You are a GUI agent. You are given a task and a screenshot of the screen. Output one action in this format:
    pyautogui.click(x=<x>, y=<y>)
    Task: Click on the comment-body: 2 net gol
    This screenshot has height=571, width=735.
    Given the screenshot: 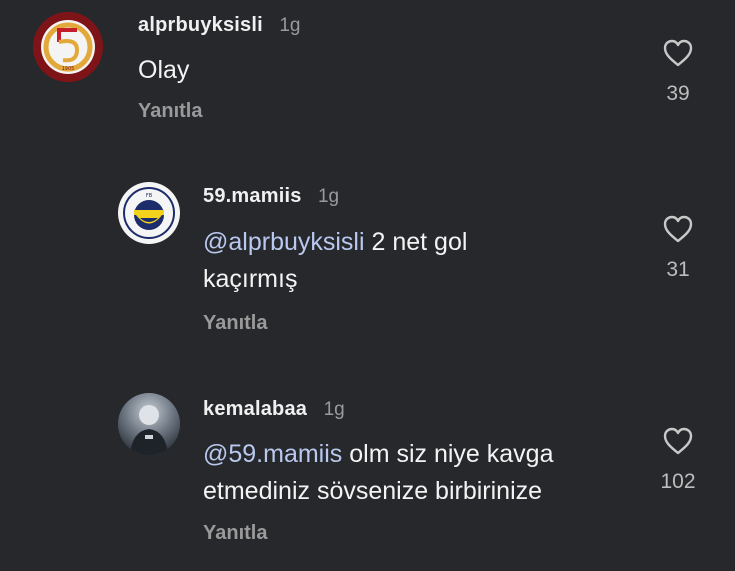 What is the action you would take?
    pyautogui.click(x=416, y=242)
    